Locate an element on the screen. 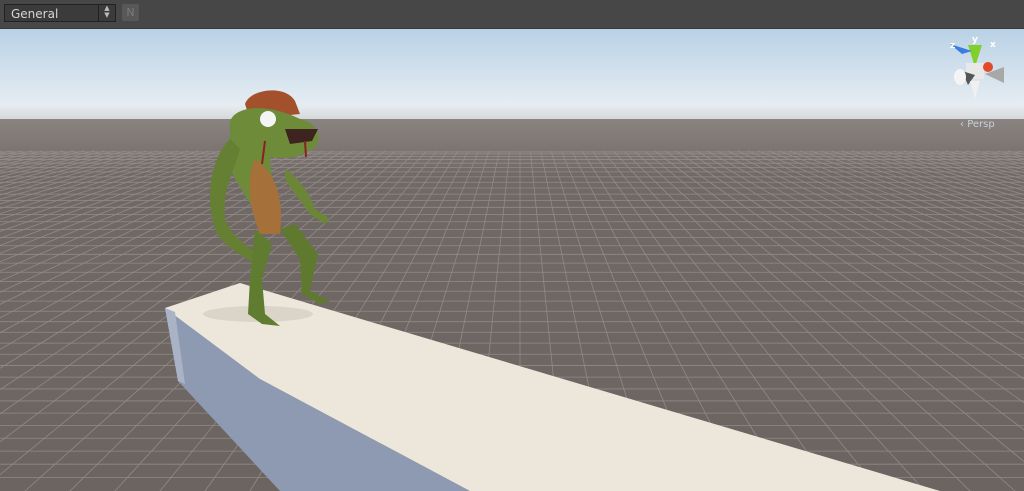  draw-mode-label: General is located at coordinates (35, 14).